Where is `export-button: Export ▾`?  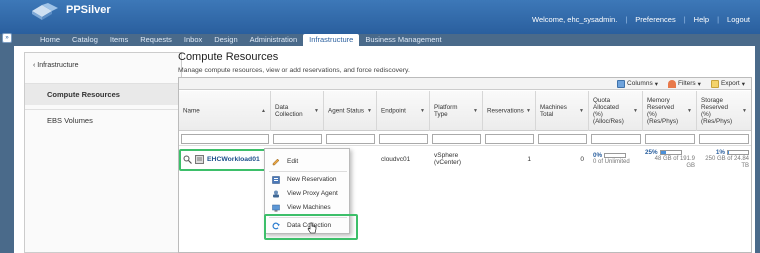
export-button: Export ▾ is located at coordinates (727, 83).